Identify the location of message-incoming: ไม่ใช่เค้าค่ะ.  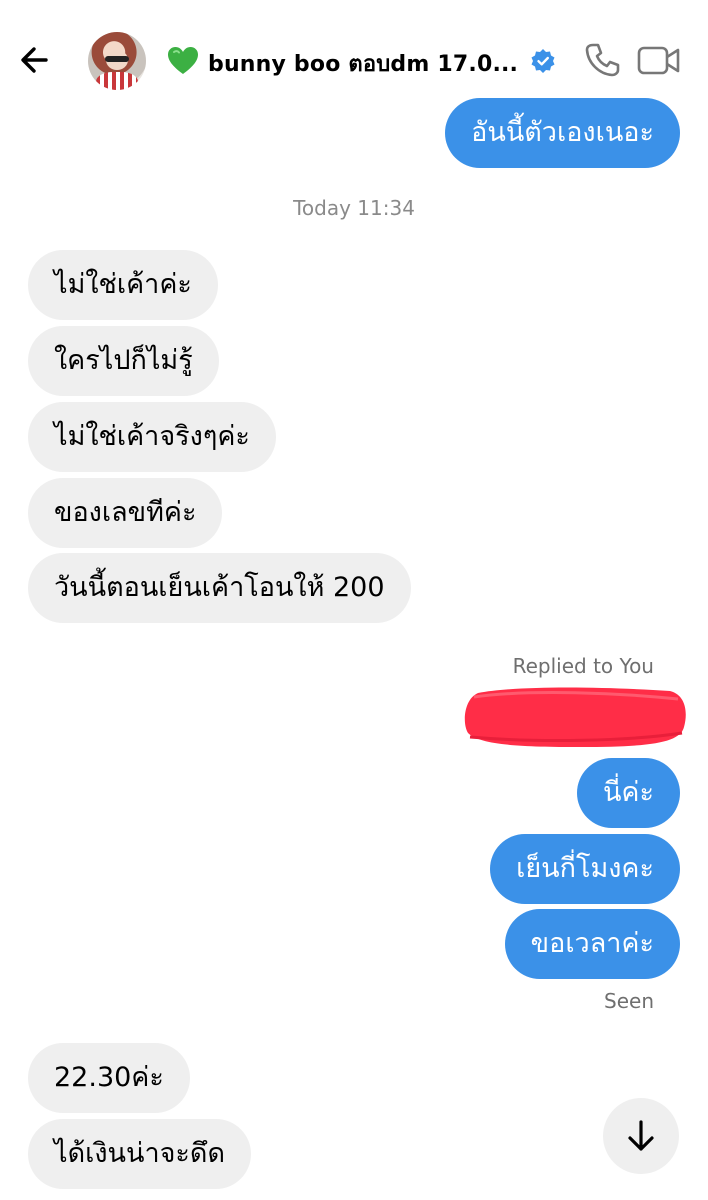
(123, 285).